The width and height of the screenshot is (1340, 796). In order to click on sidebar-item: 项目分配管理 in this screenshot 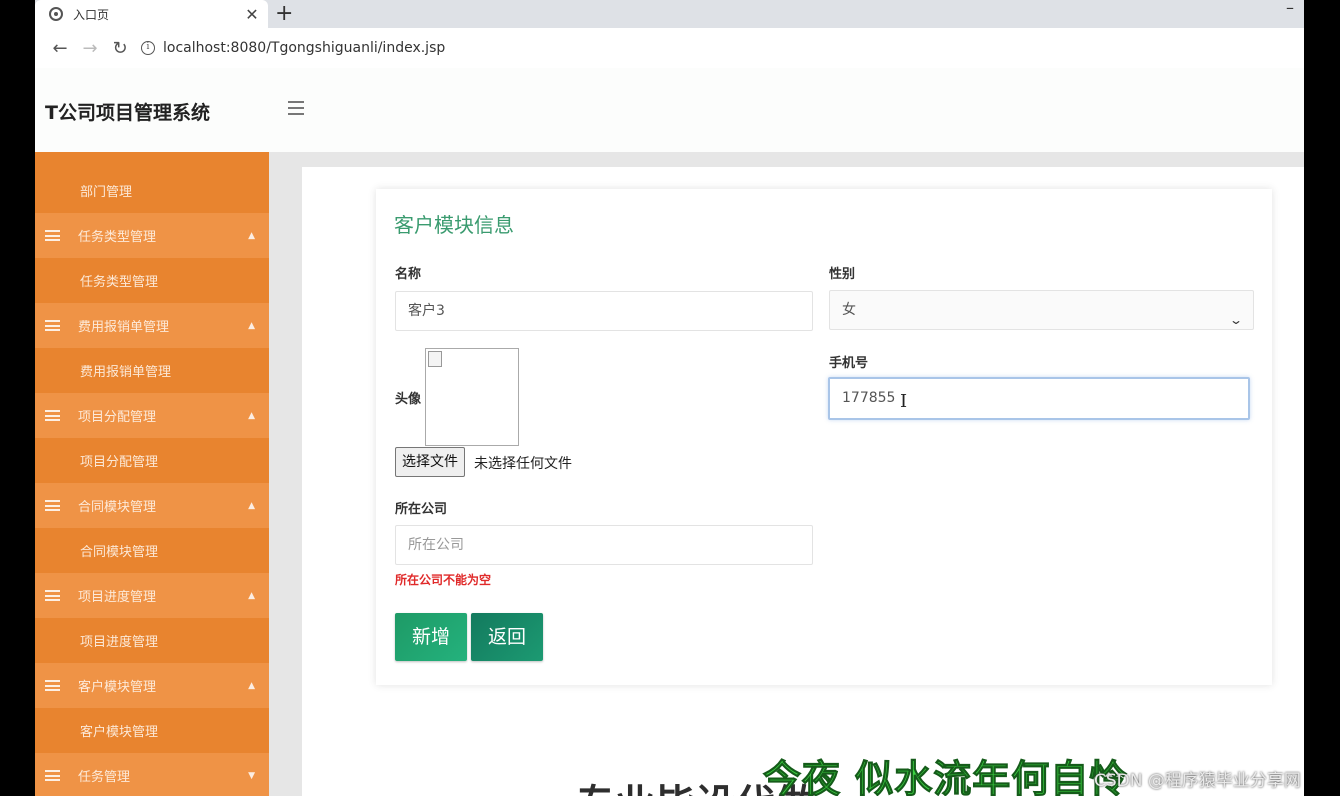, I will do `click(152, 460)`.